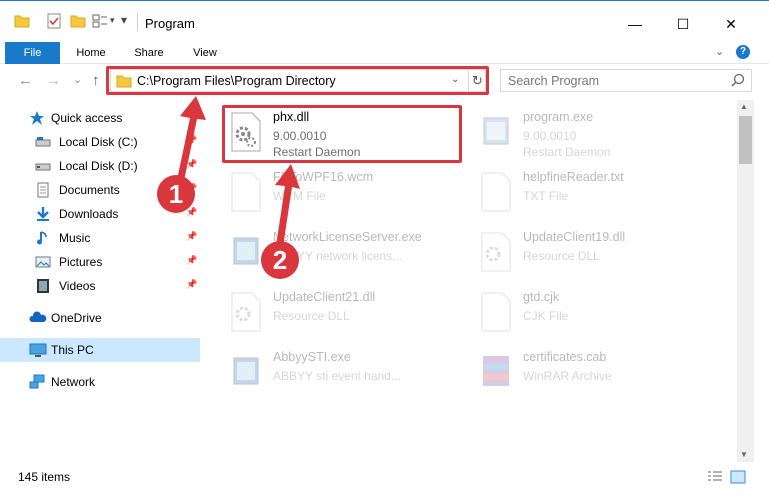 The width and height of the screenshot is (769, 502). I want to click on scroll-down-icon: ▼, so click(744, 454).